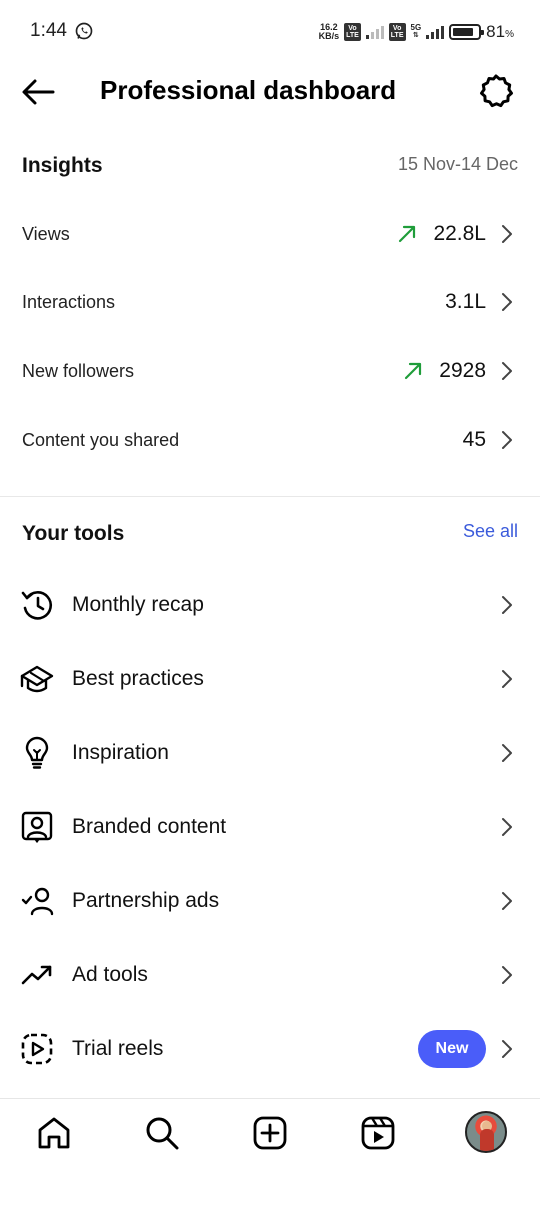 Image resolution: width=540 pixels, height=1230 pixels. What do you see at coordinates (270, 32) in the screenshot?
I see `status-bar: 1:44 16.2 KB/s Vo LTE Vo LTE 5G ⇅ 81%` at bounding box center [270, 32].